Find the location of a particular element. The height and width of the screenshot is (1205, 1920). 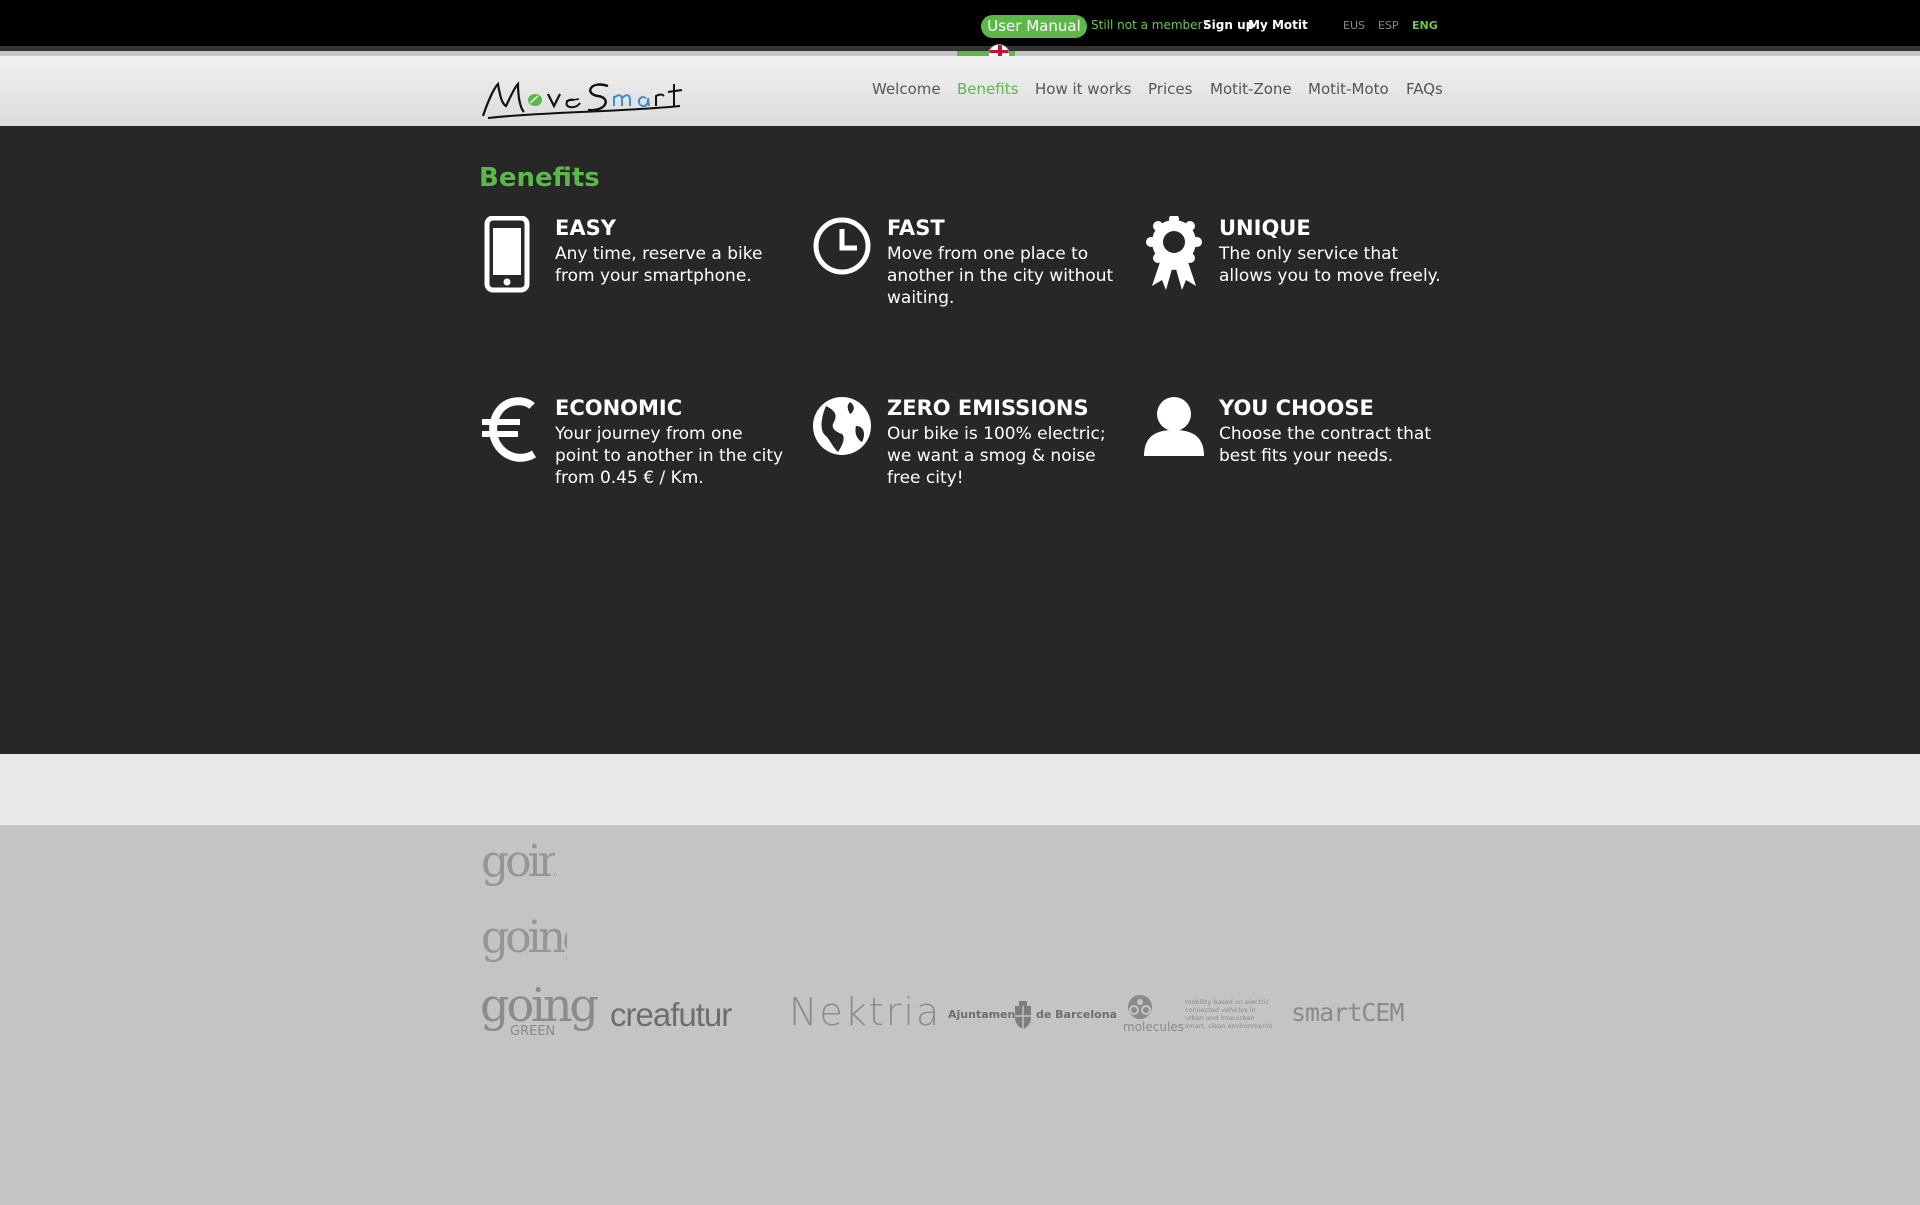

movesmart-logo is located at coordinates (587, 99).